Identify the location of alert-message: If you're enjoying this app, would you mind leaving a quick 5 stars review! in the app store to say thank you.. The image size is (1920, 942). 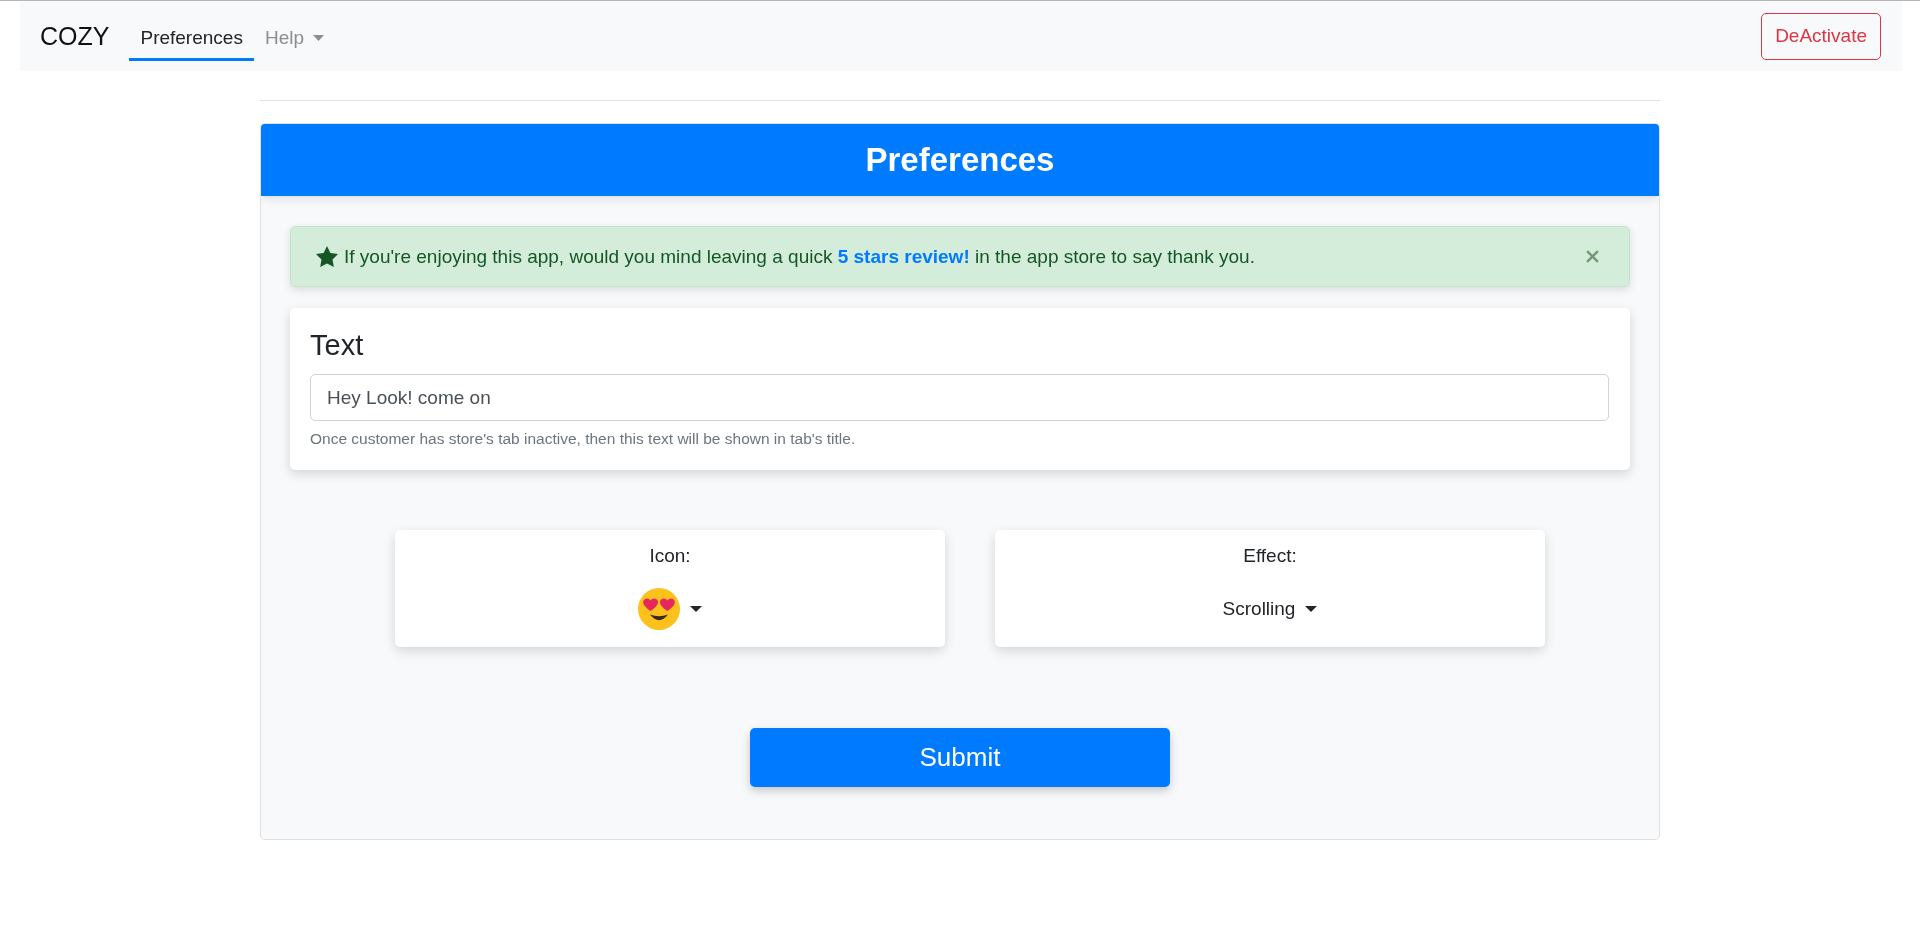
(800, 256).